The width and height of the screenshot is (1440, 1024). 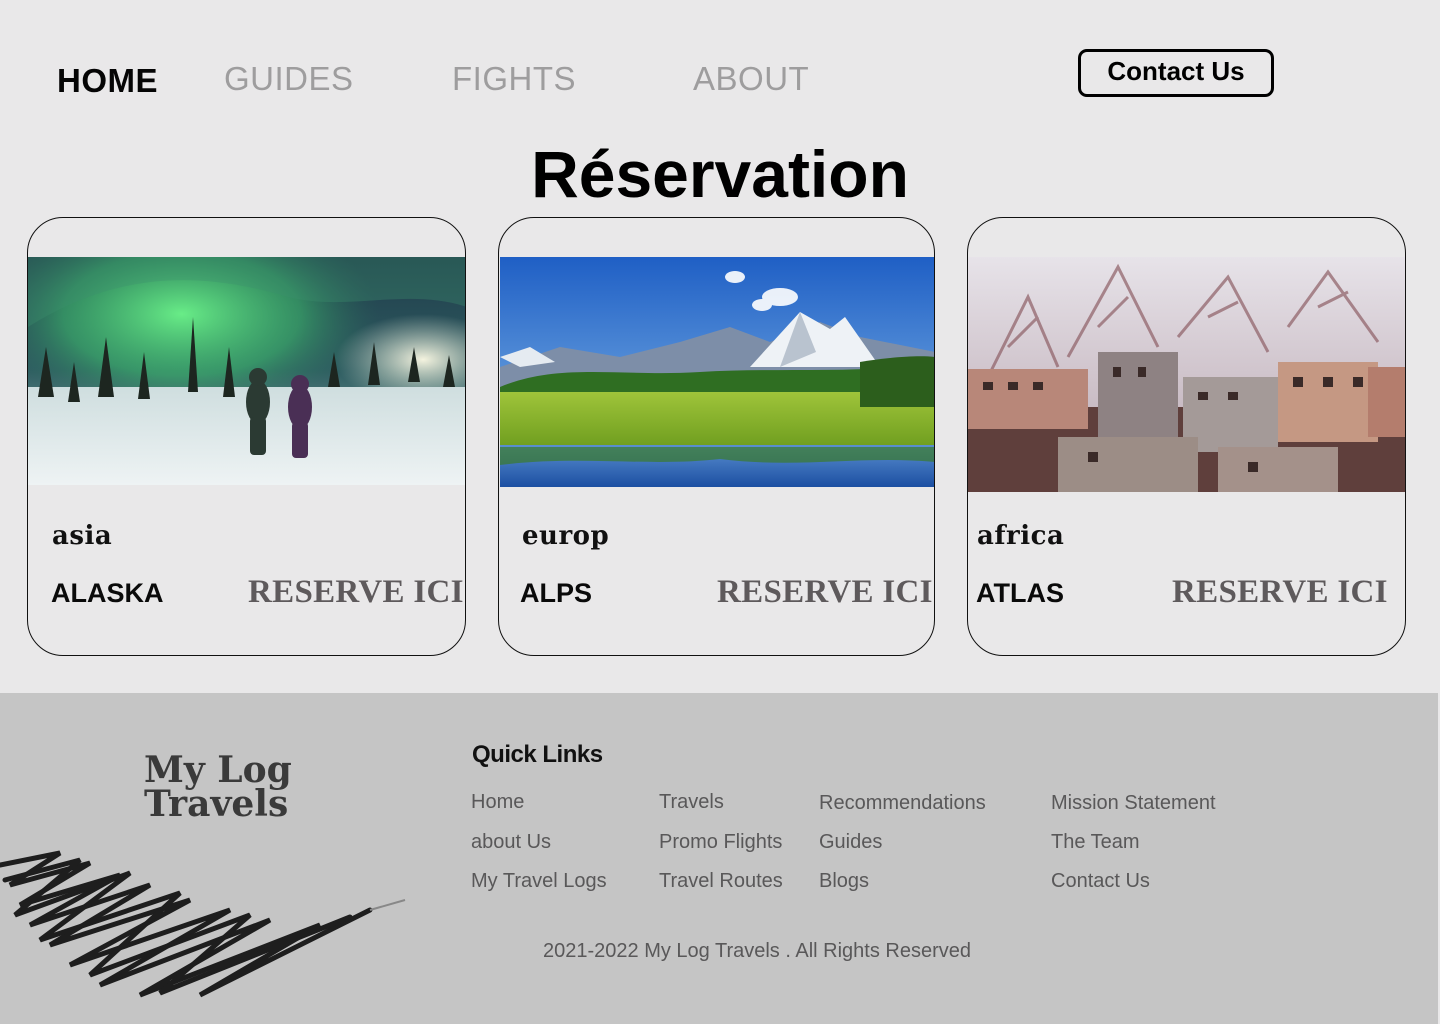 What do you see at coordinates (751, 79) in the screenshot?
I see `nav-about-link: ABOUT` at bounding box center [751, 79].